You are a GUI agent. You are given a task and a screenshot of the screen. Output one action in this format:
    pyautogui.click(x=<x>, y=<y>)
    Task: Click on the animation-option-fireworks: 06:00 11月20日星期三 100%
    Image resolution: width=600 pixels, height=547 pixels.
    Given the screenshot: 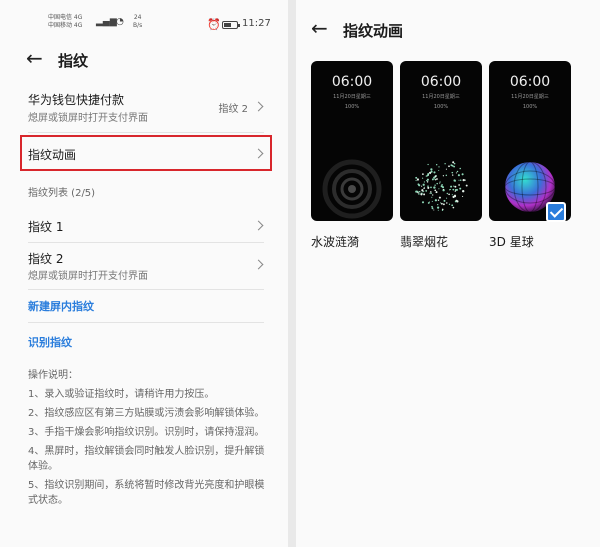 What is the action you would take?
    pyautogui.click(x=441, y=141)
    